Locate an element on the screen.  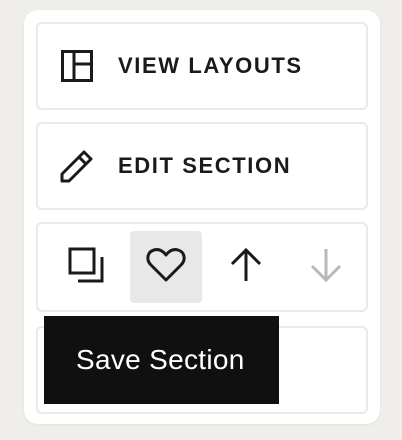
pencil-icon is located at coordinates (77, 166).